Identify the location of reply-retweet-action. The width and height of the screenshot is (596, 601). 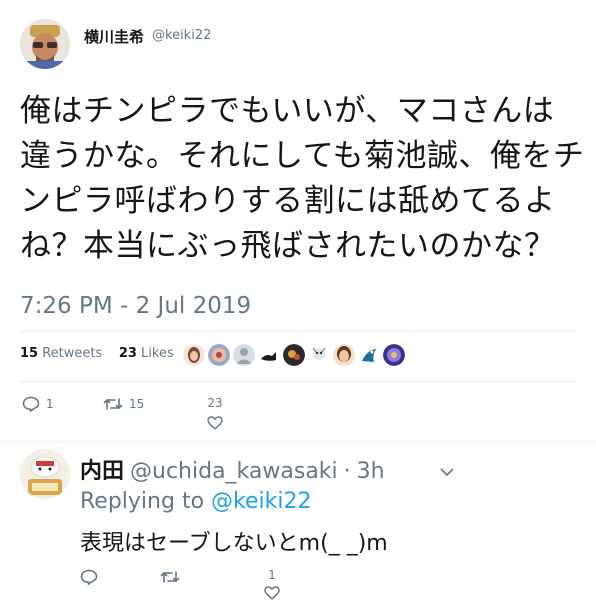
(170, 577).